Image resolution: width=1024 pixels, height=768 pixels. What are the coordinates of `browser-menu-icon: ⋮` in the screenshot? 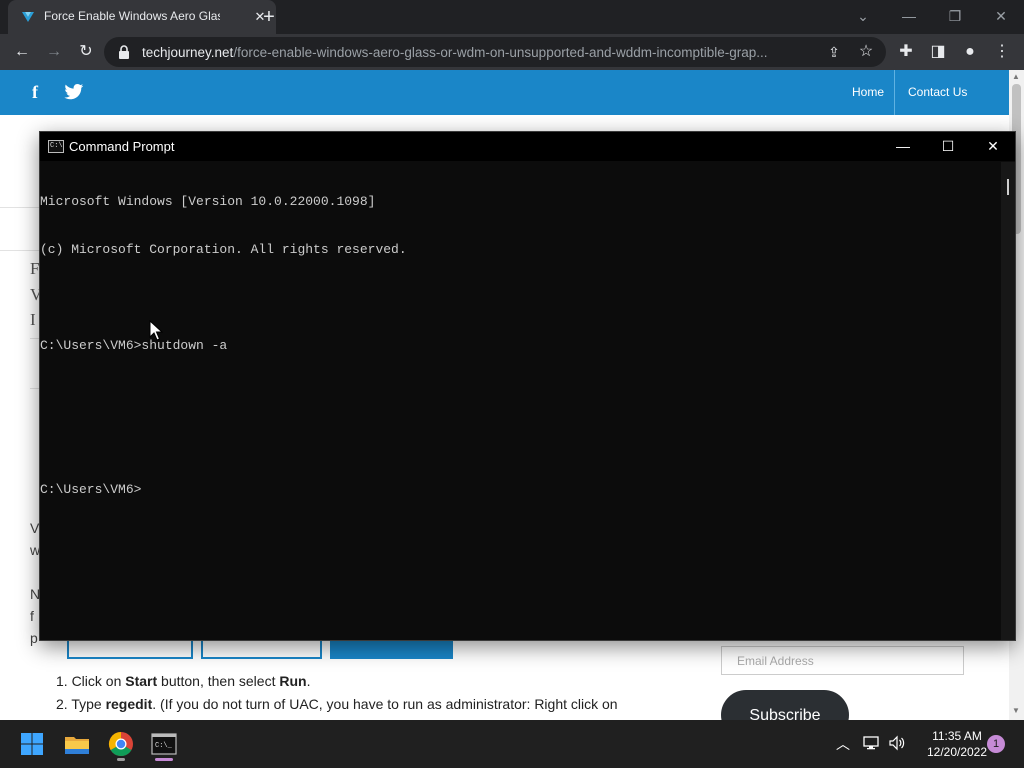 It's located at (1002, 52).